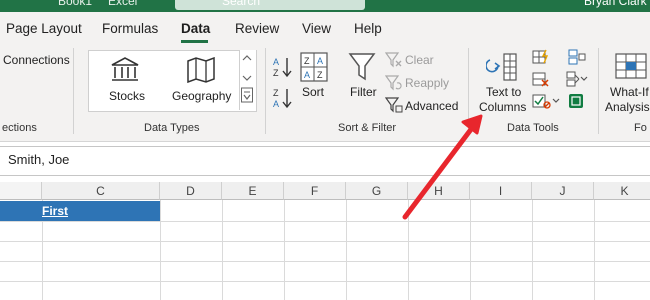  Describe the element at coordinates (442, 167) in the screenshot. I see `annotation-arrow-icon` at that location.